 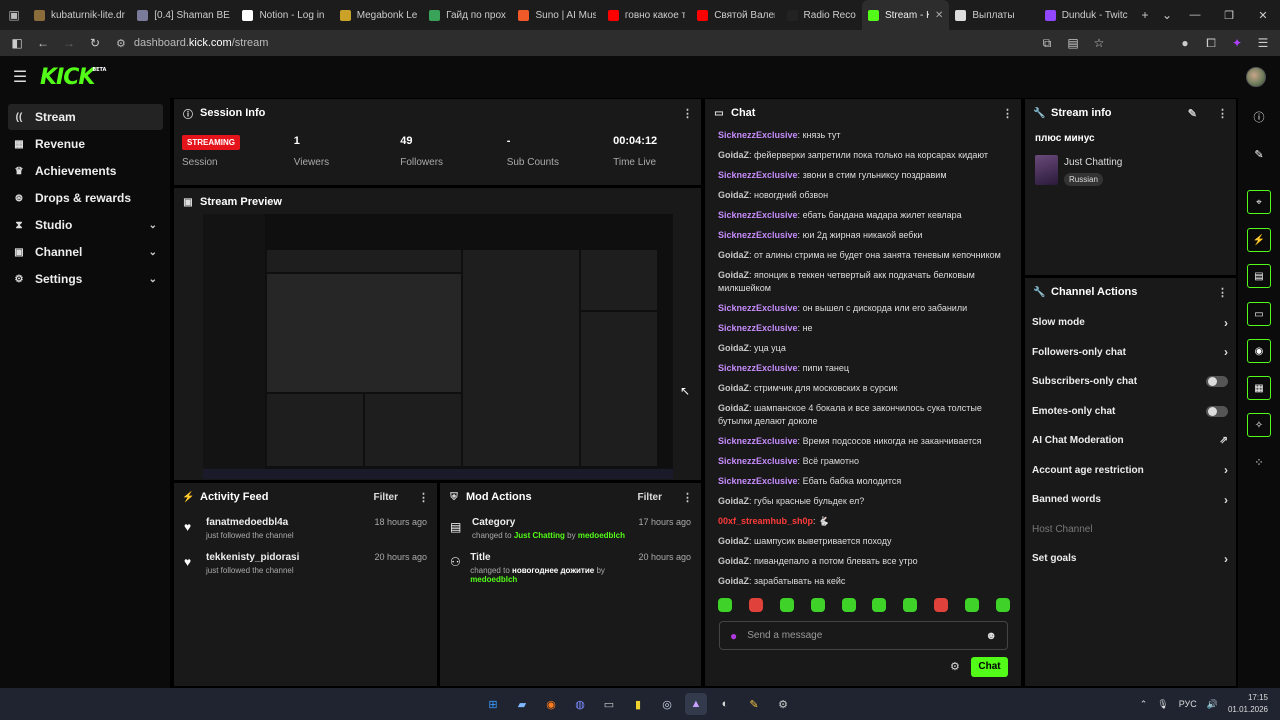 What do you see at coordinates (43, 43) in the screenshot?
I see `back-button: ←` at bounding box center [43, 43].